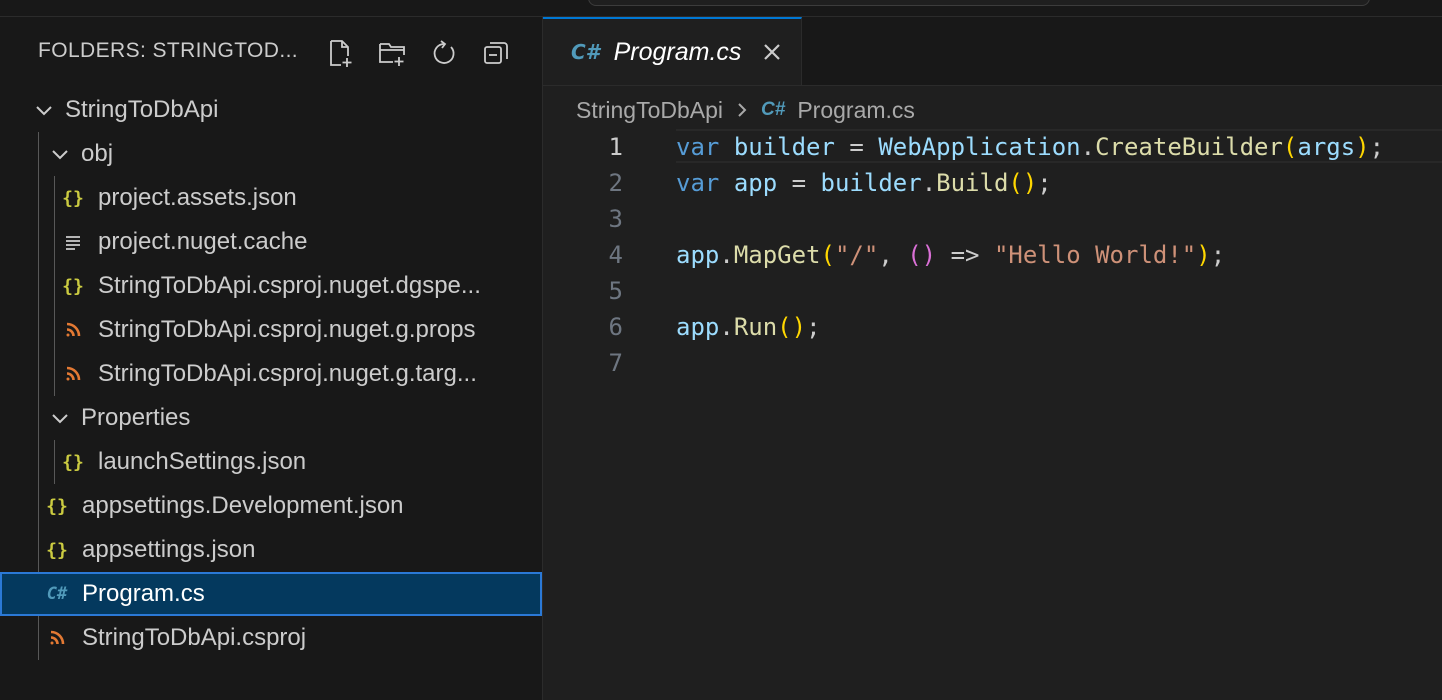 The height and width of the screenshot is (700, 1442). Describe the element at coordinates (677, 51) in the screenshot. I see `tab-label: Program.cs` at that location.